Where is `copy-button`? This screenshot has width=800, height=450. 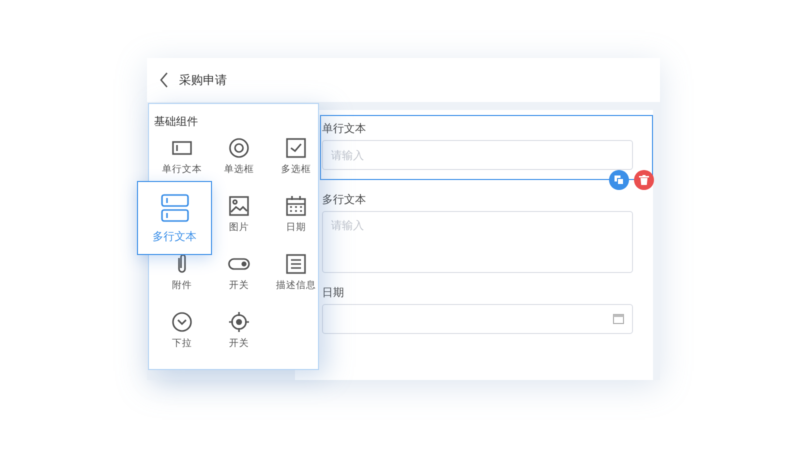 copy-button is located at coordinates (619, 180).